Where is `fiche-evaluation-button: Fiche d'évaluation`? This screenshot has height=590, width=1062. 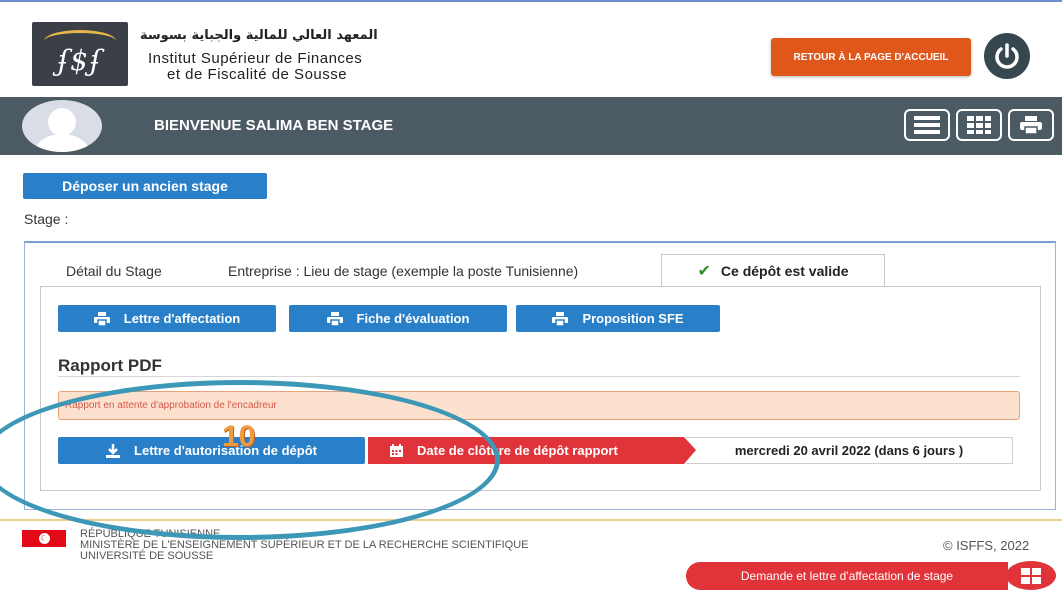
fiche-evaluation-button: Fiche d'évaluation is located at coordinates (398, 318).